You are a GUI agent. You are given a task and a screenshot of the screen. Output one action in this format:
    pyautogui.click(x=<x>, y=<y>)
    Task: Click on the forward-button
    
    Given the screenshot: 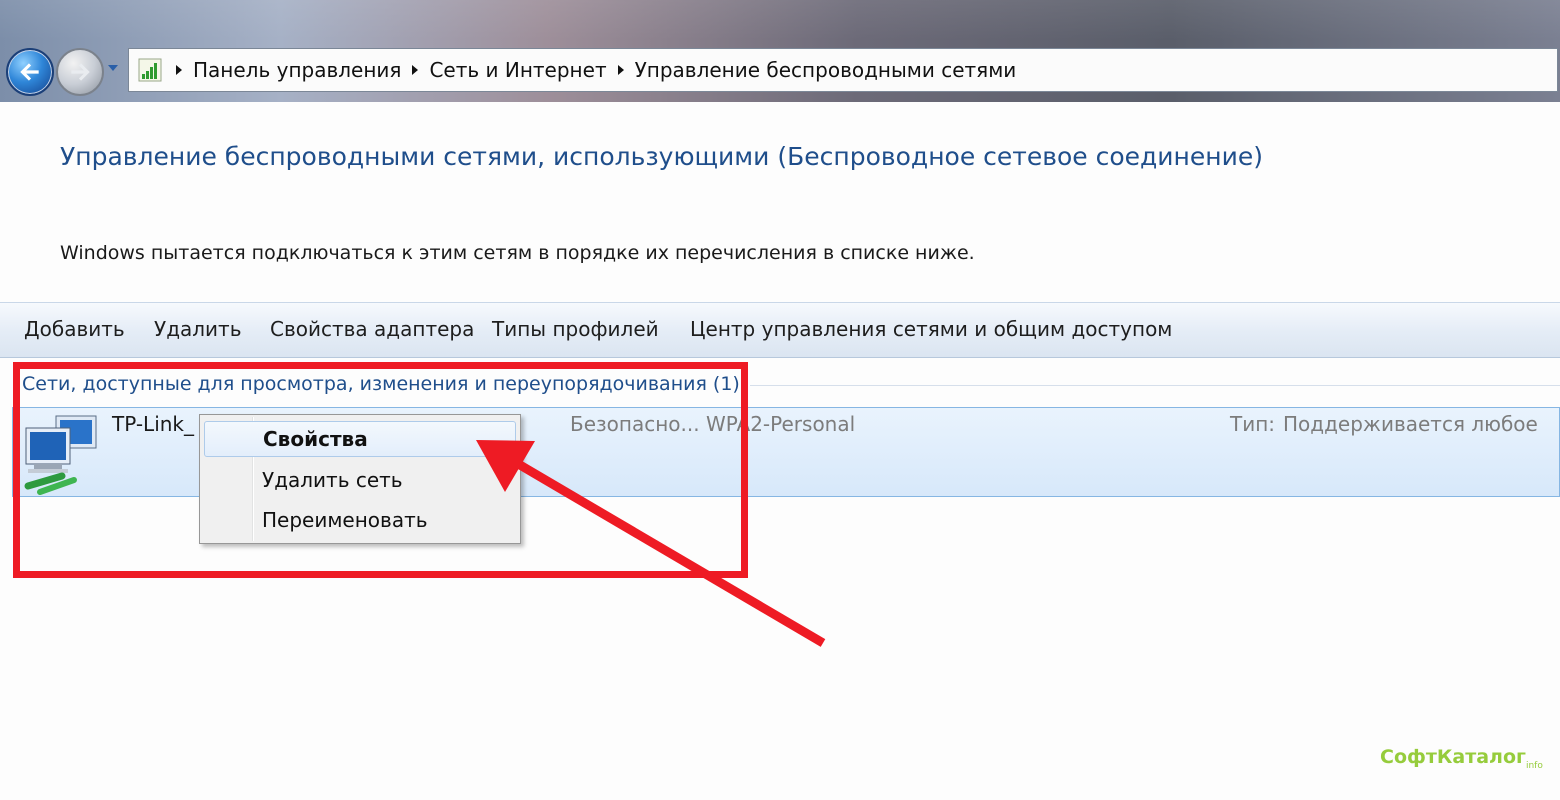 What is the action you would take?
    pyautogui.click(x=80, y=72)
    